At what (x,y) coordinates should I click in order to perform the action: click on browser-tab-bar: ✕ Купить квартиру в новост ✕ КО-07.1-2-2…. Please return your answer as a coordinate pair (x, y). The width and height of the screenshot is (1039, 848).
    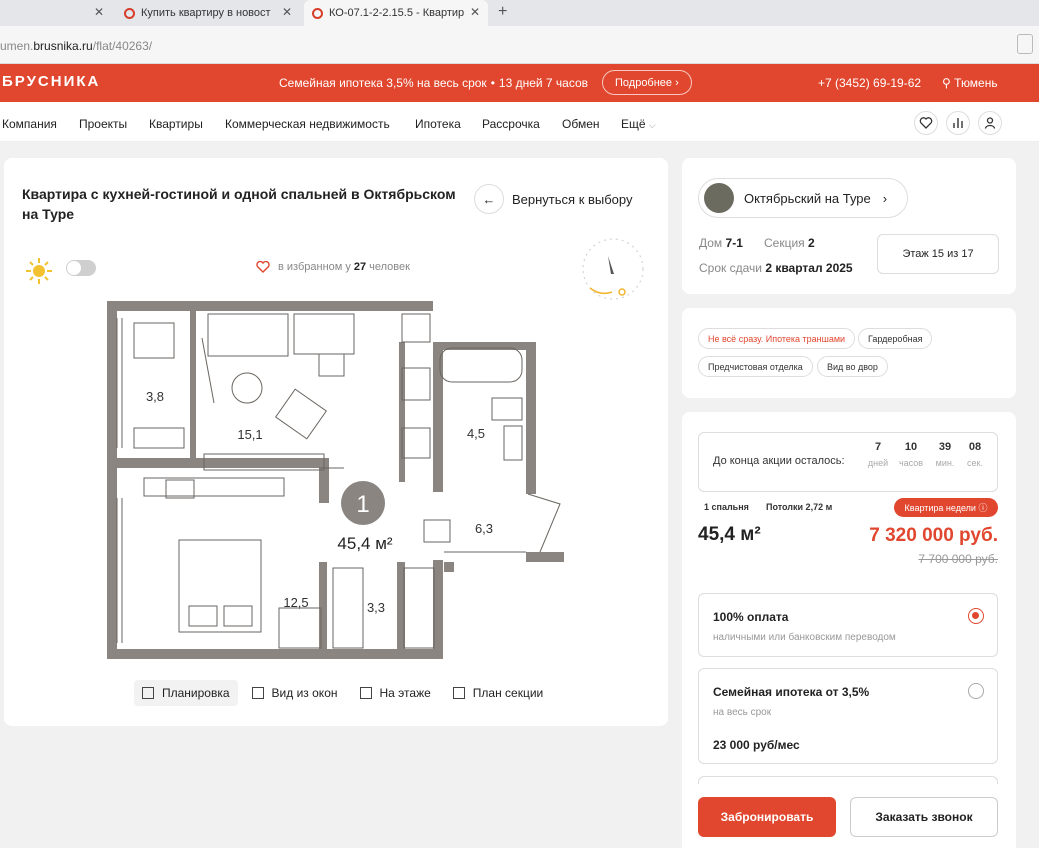
    Looking at the image, I should click on (519, 13).